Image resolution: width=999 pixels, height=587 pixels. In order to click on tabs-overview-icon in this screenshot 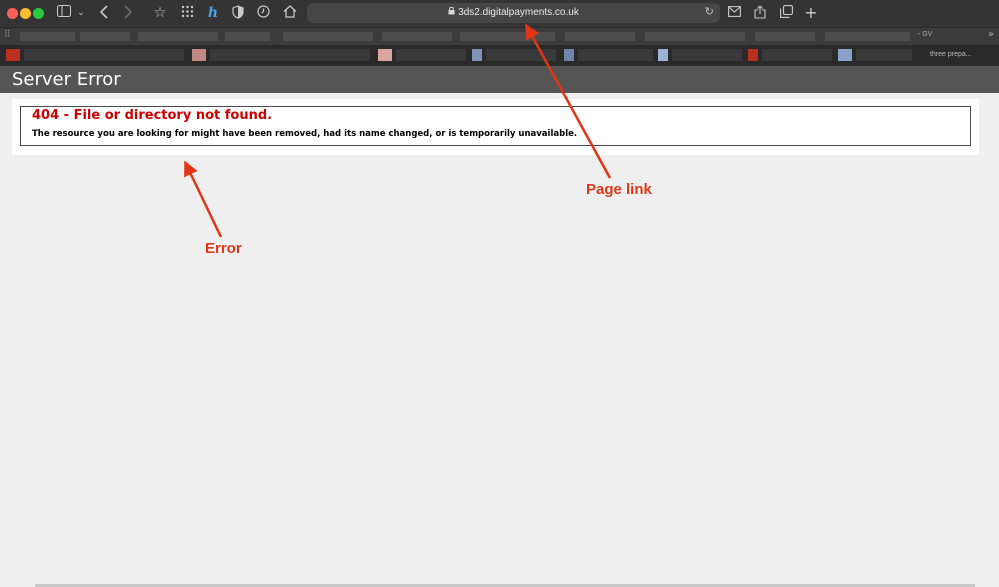, I will do `click(786, 13)`.